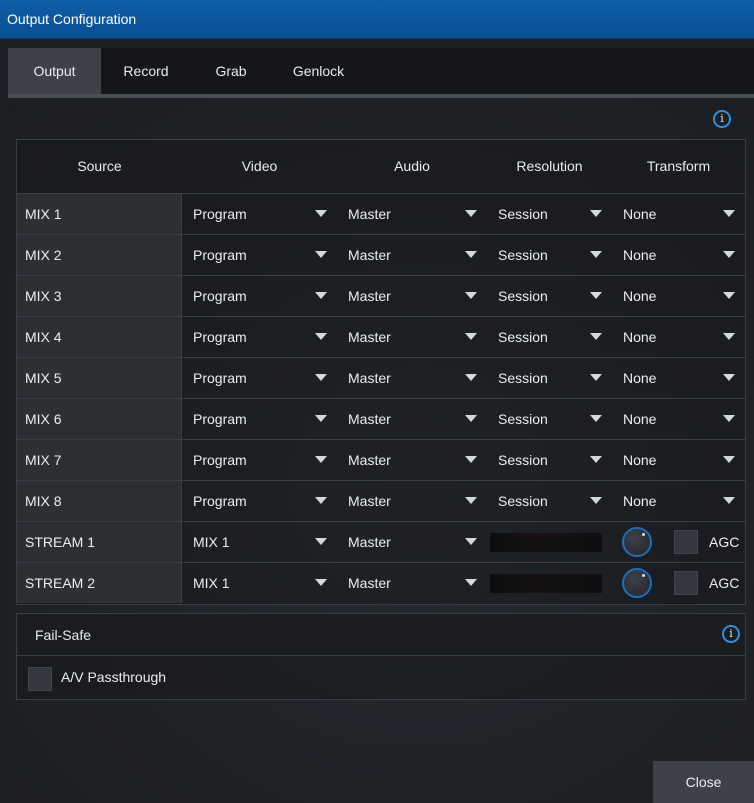  I want to click on failsafe-info-icon: i, so click(731, 634).